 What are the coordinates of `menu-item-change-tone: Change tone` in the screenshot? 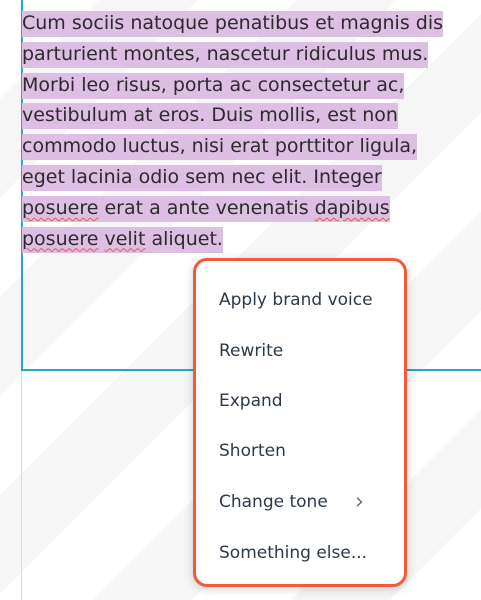 It's located at (306, 502).